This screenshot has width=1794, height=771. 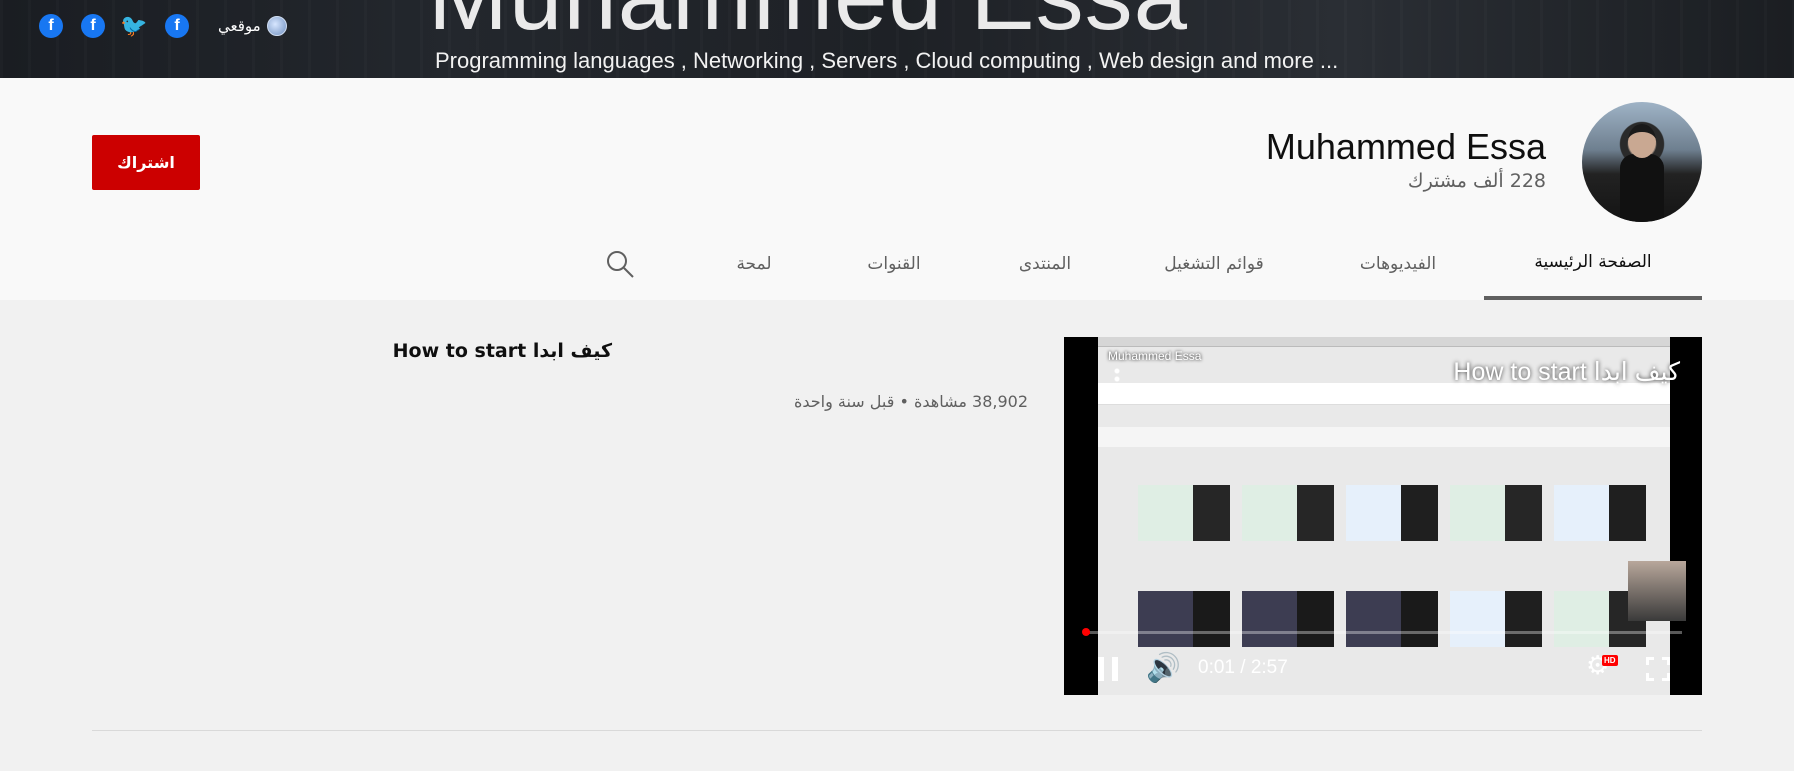 I want to click on volume-icon: 🔊, so click(x=1163, y=668).